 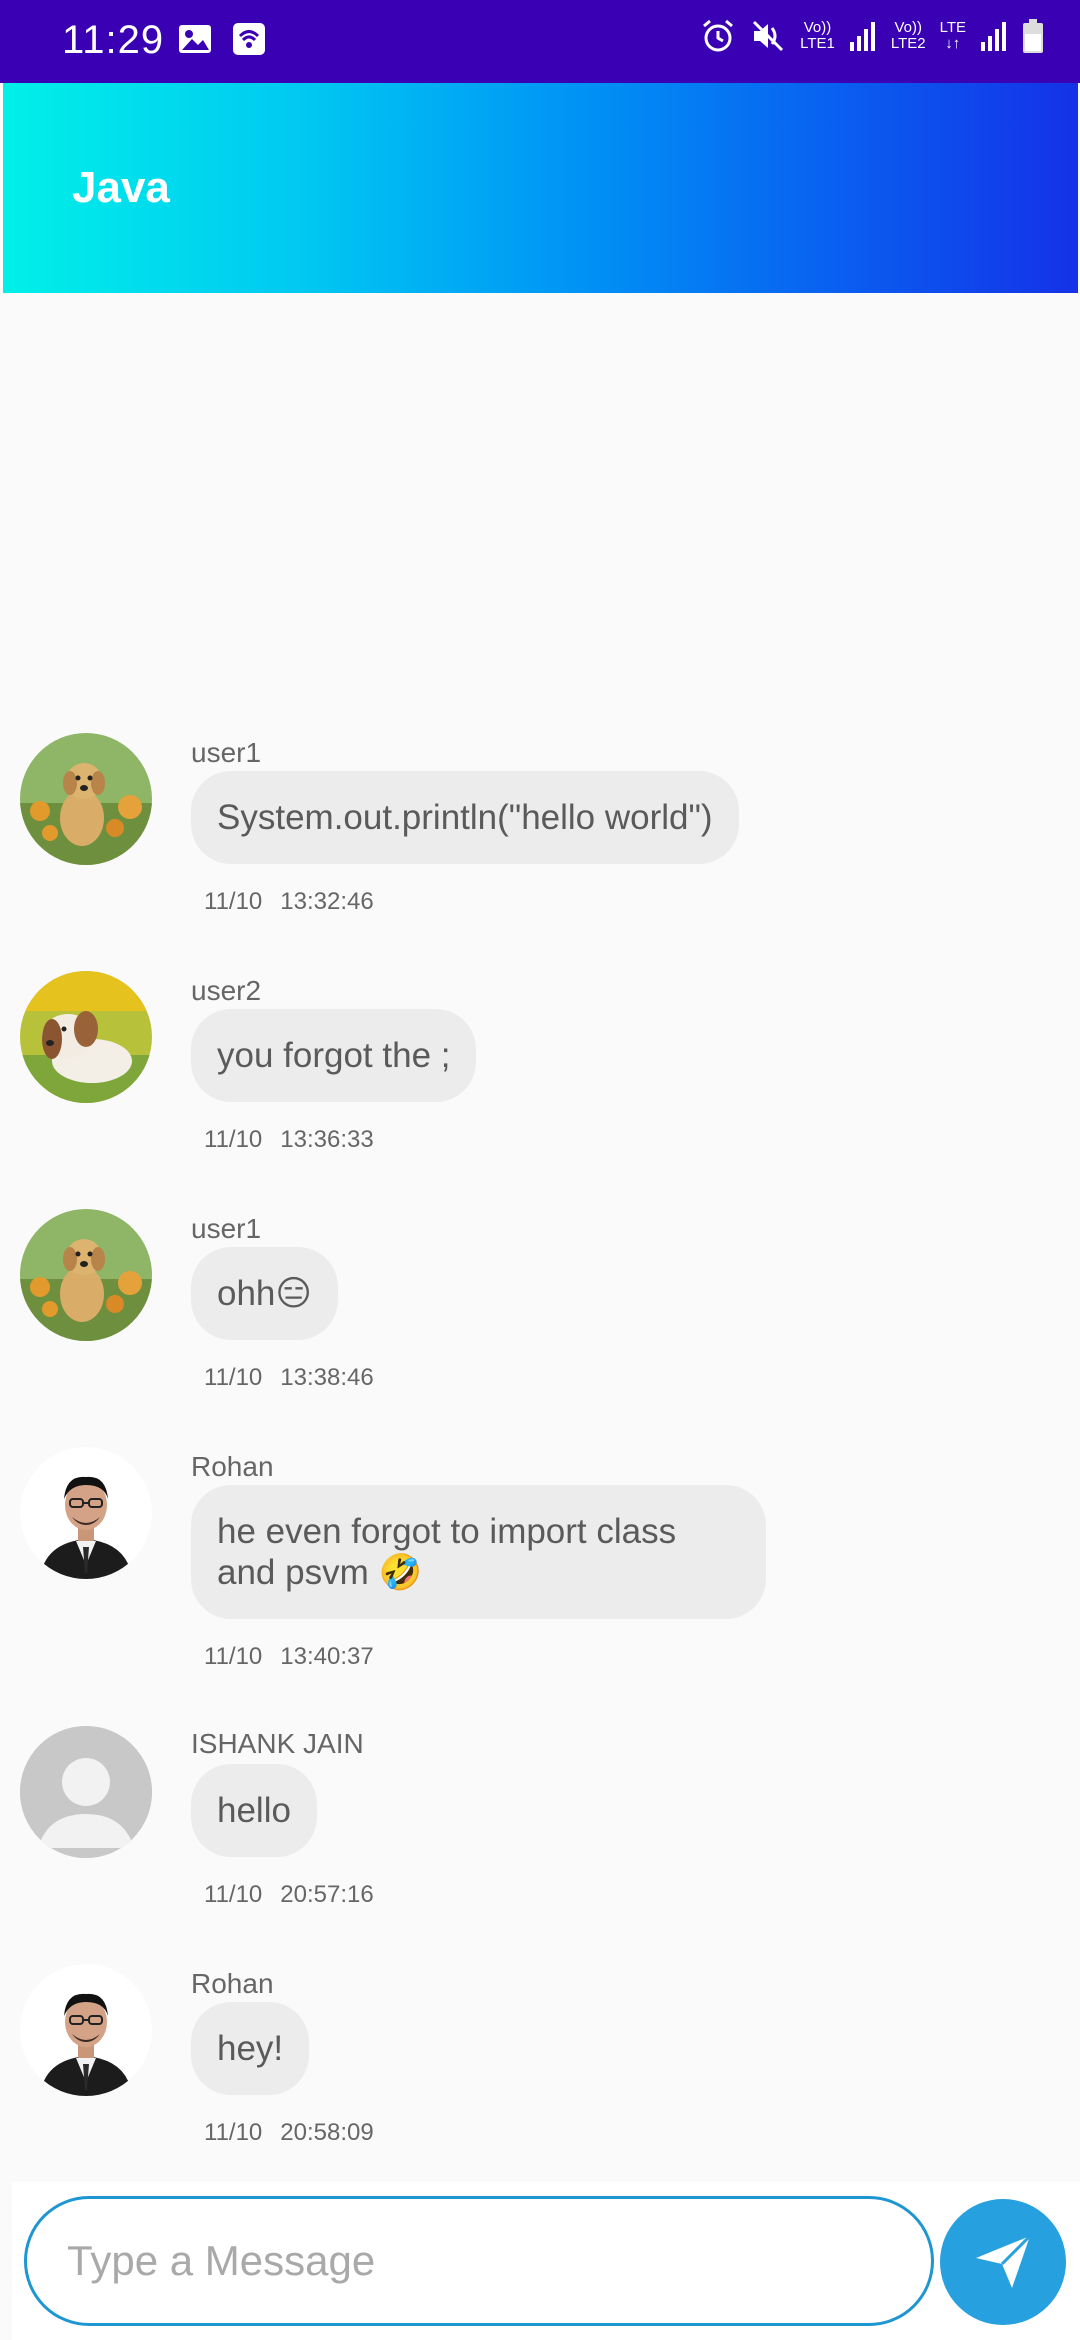 What do you see at coordinates (327, 2132) in the screenshot?
I see `message-time: 20:58:09` at bounding box center [327, 2132].